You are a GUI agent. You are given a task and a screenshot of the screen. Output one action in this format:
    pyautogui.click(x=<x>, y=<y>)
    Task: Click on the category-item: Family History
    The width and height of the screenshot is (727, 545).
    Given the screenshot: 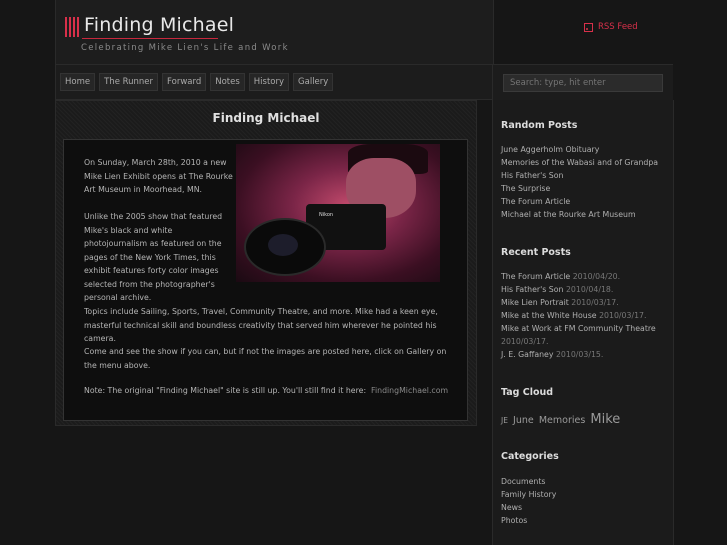 What is the action you would take?
    pyautogui.click(x=583, y=494)
    